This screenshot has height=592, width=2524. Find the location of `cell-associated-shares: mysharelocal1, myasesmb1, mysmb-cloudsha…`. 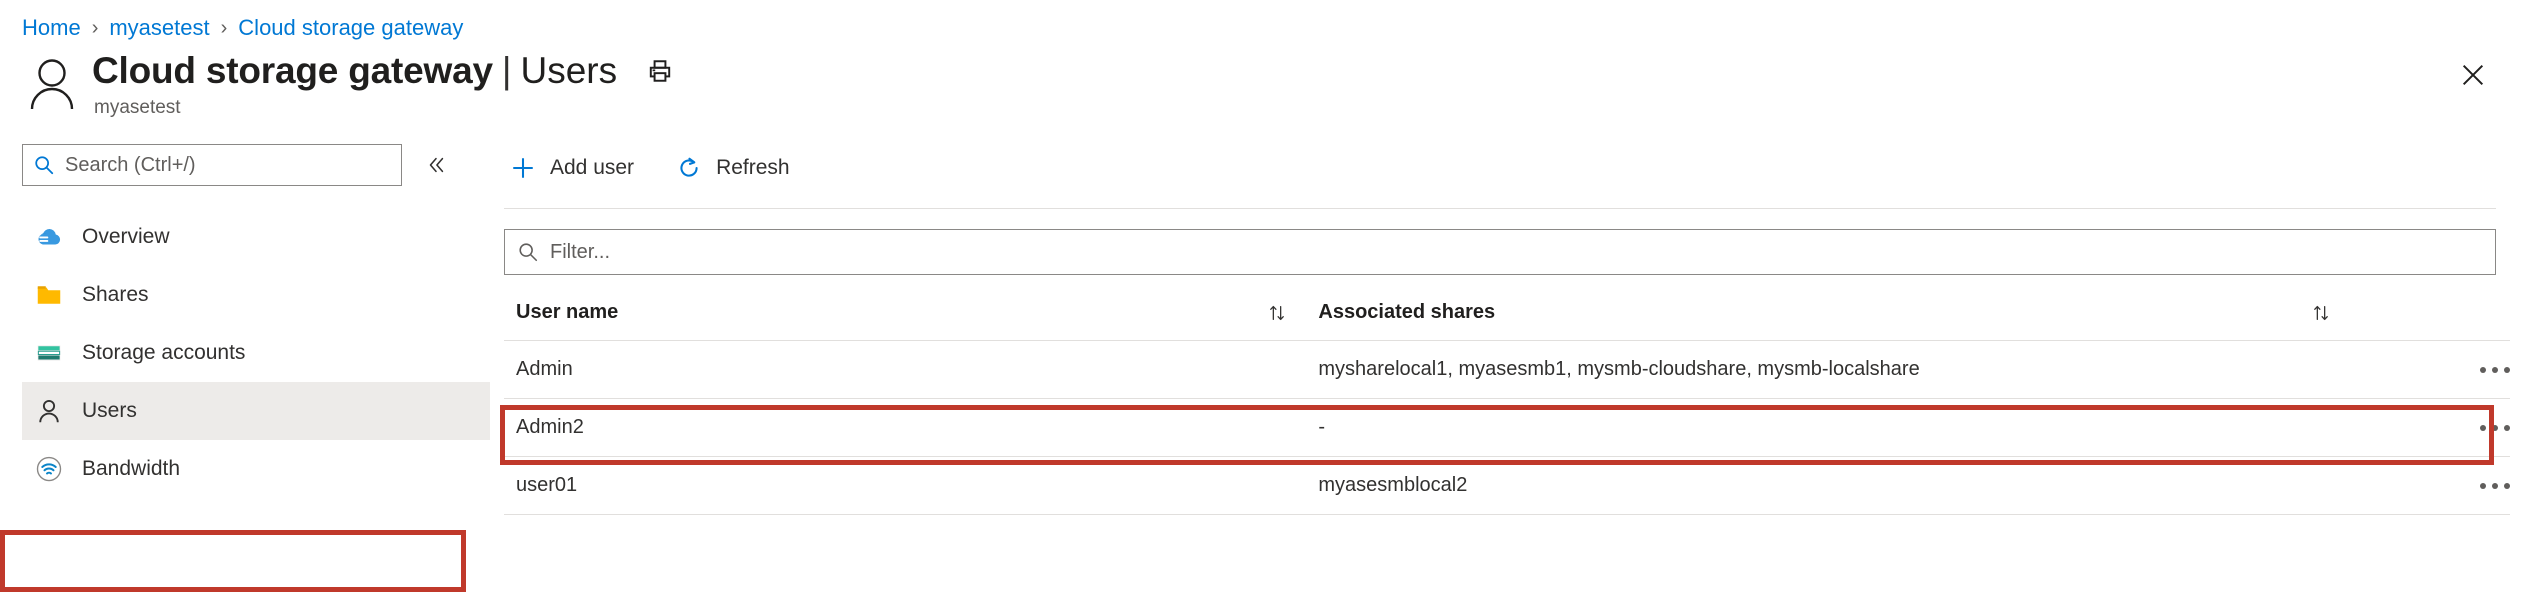

cell-associated-shares: mysharelocal1, myasesmb1, mysmb-cloudsha… is located at coordinates (1828, 369).